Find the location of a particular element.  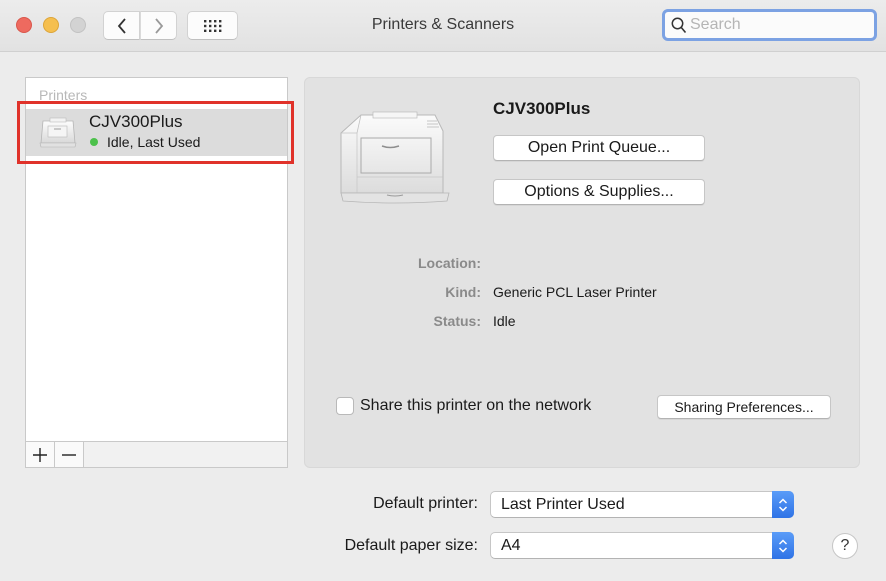

printer-large-icon is located at coordinates (395, 157).